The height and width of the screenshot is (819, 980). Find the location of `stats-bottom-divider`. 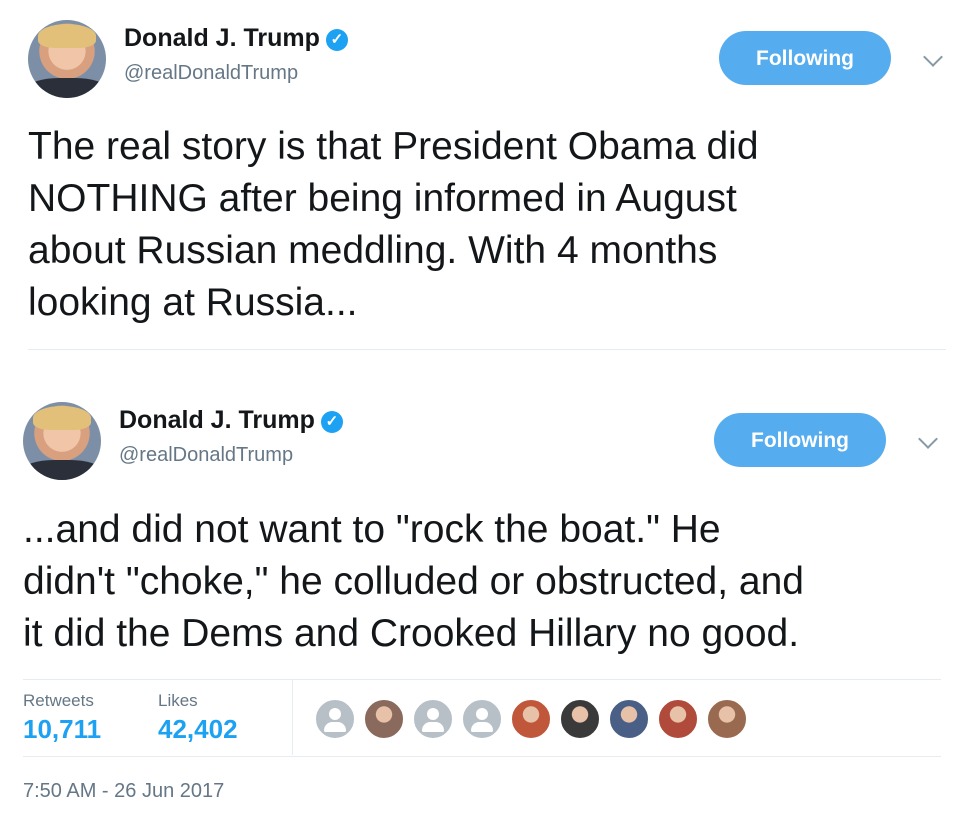

stats-bottom-divider is located at coordinates (482, 756).